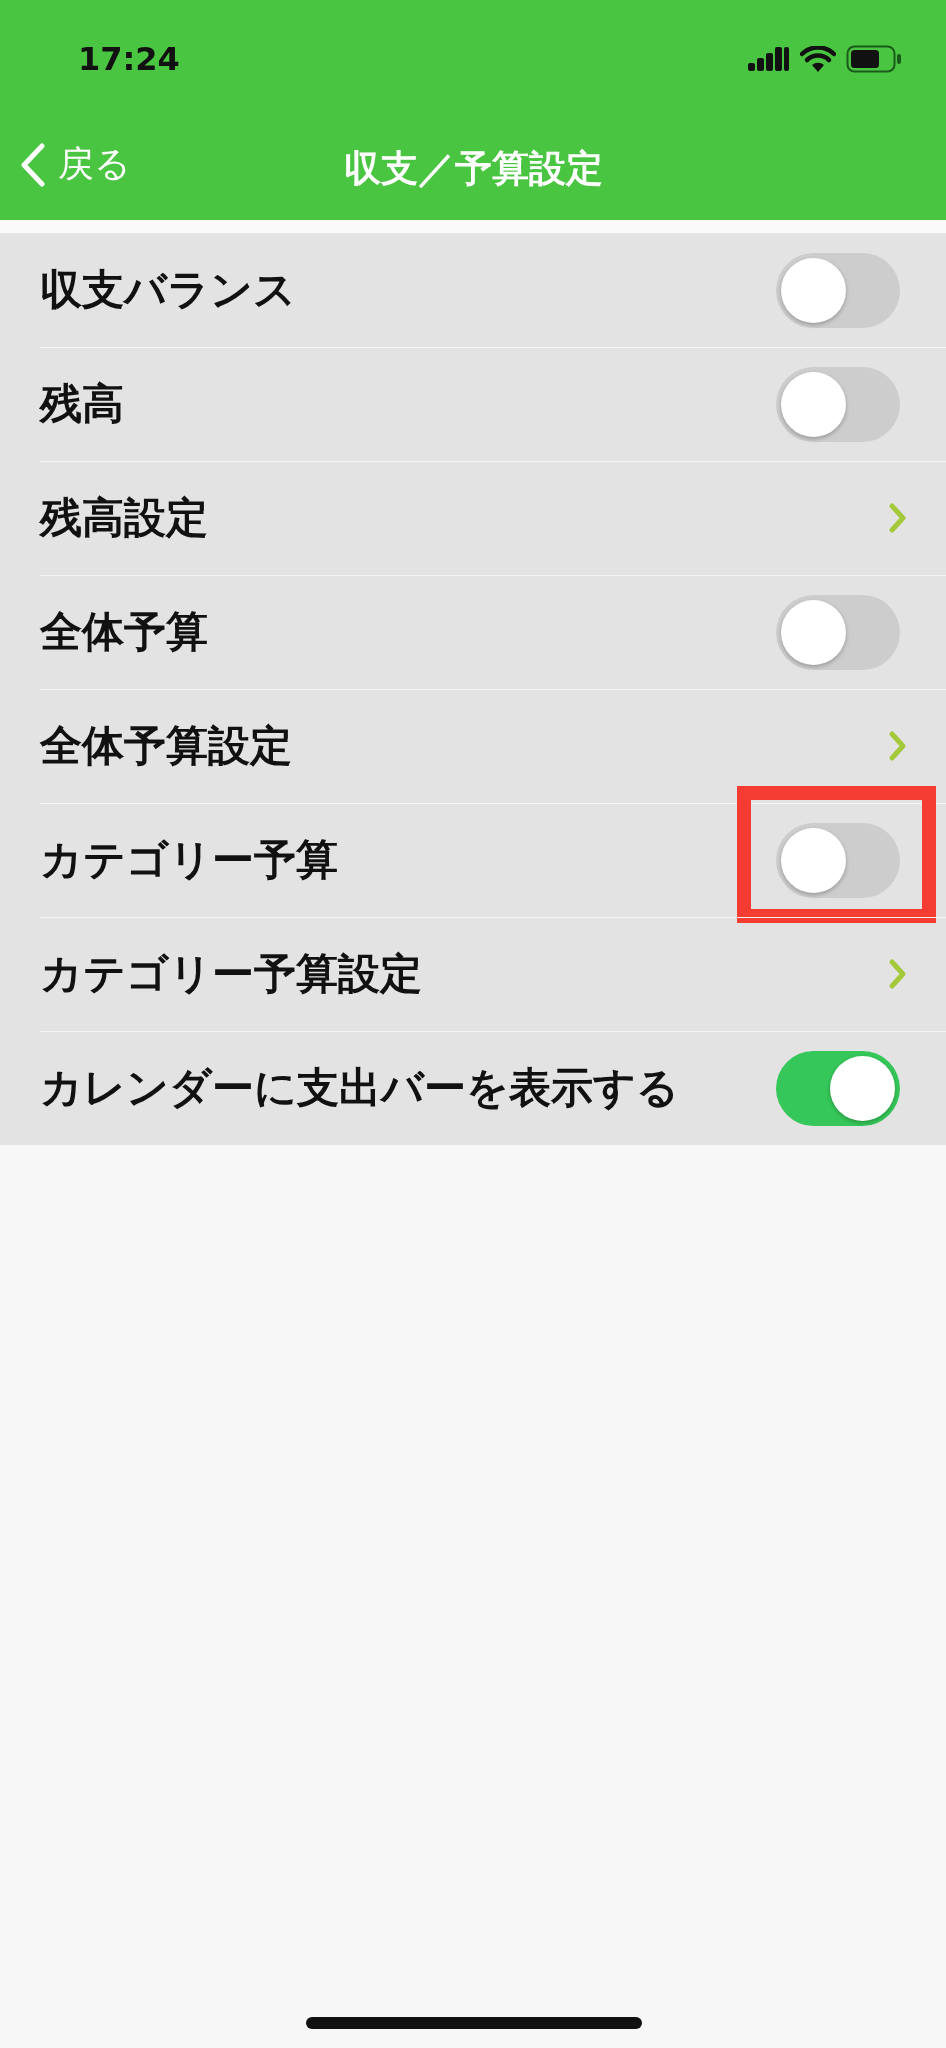 The image size is (946, 2048). I want to click on setting-label: カテゴリー予算設定, so click(231, 974).